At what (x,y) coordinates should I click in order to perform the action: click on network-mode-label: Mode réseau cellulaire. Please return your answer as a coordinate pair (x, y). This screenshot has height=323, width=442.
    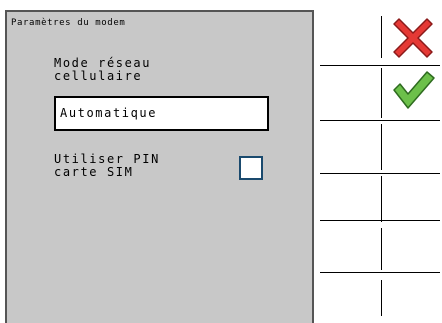
    Looking at the image, I should click on (103, 69).